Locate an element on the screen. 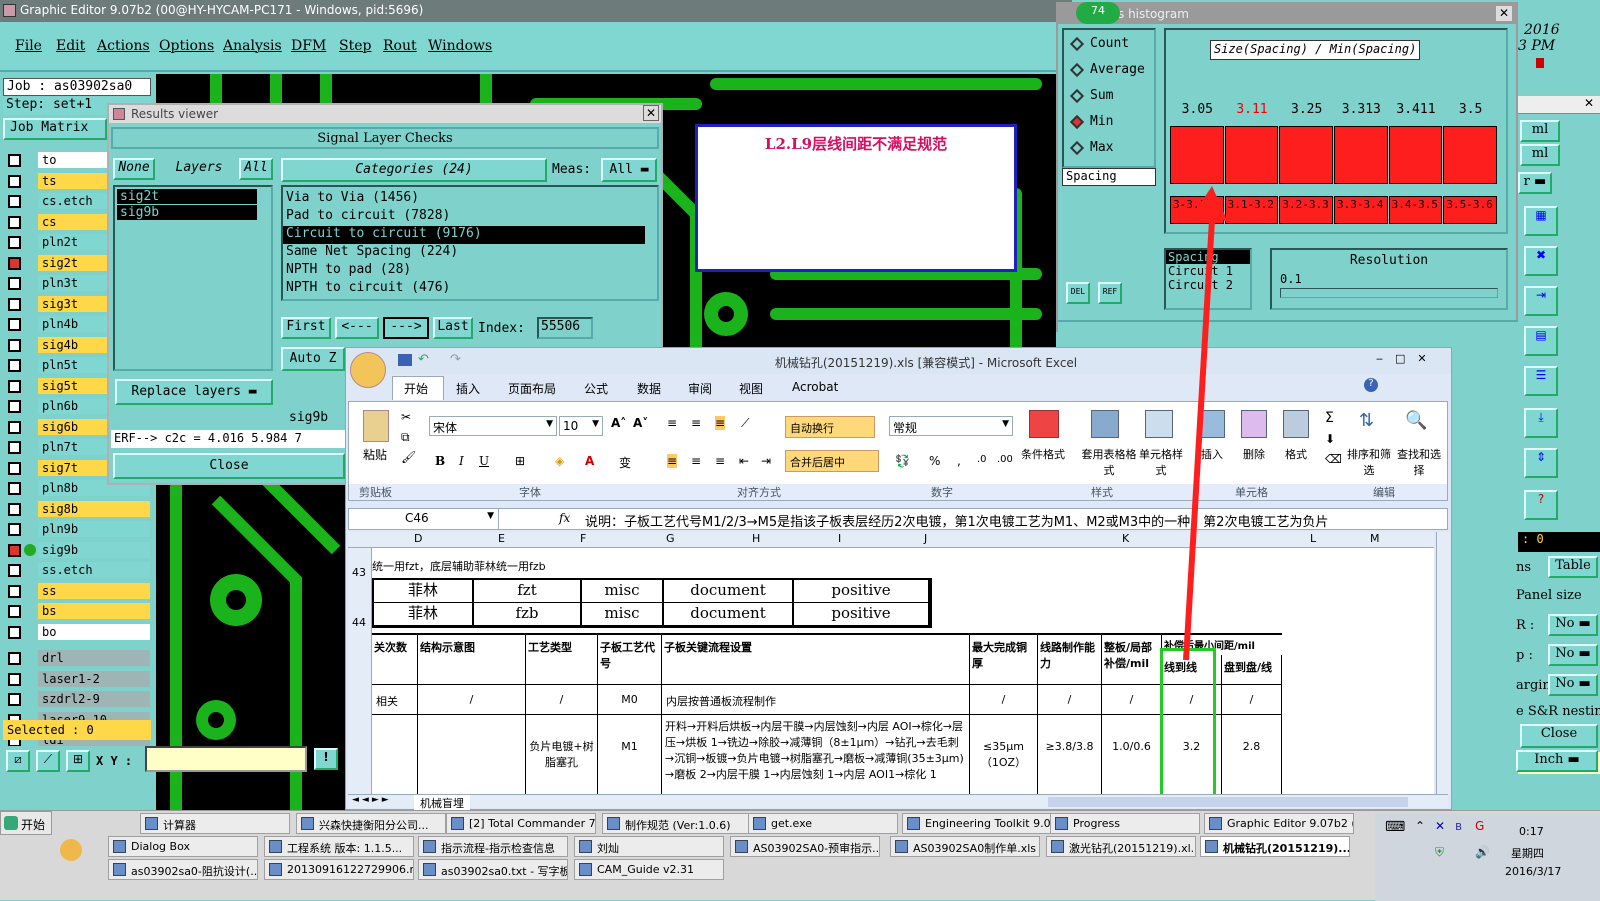 This screenshot has width=1600, height=901. increase-indent-icon: ⇥ is located at coordinates (766, 461).